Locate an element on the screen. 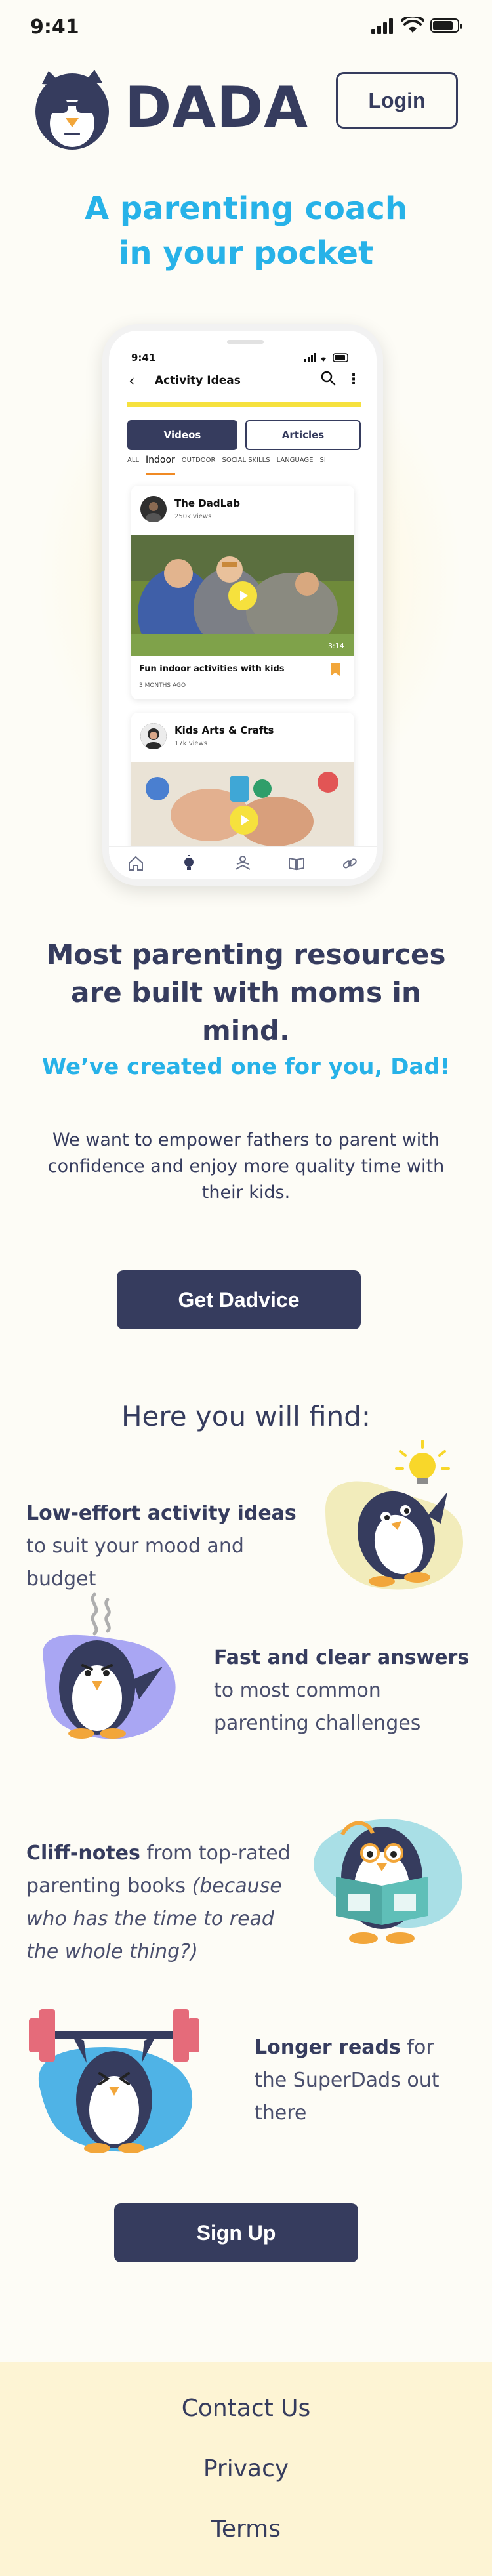 This screenshot has height=2576, width=492. filter-social-skills: SOCIAL SKILLS is located at coordinates (246, 466).